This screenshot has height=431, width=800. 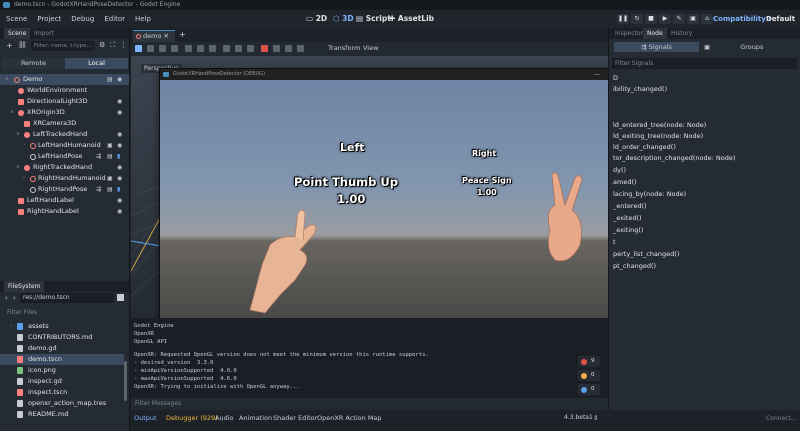 I want to click on tab-filesystem: FileSystem, so click(x=24, y=286).